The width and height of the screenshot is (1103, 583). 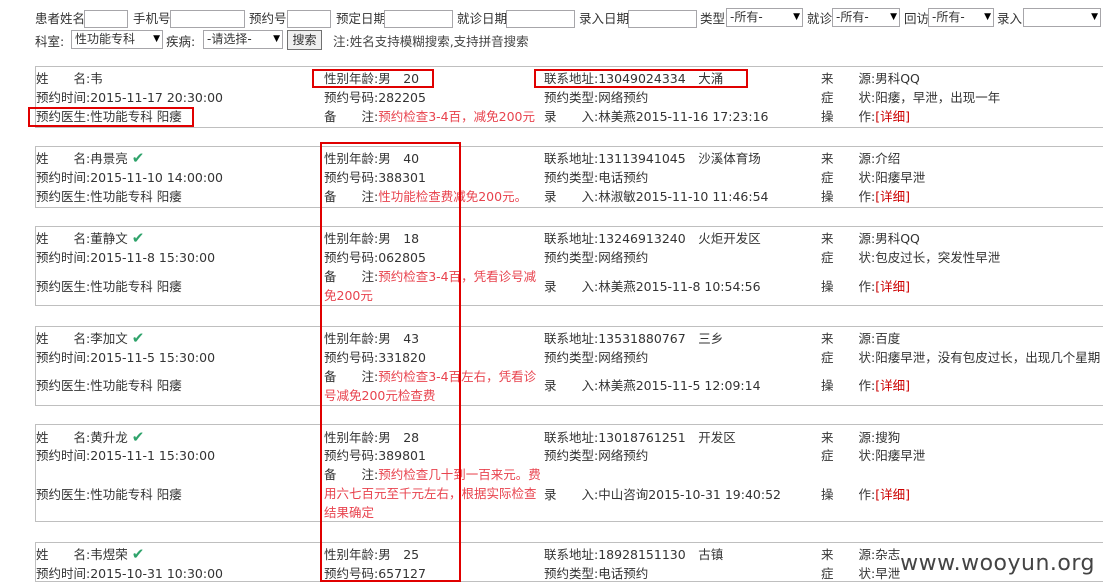 I want to click on entry-select: ▼, so click(x=1062, y=17).